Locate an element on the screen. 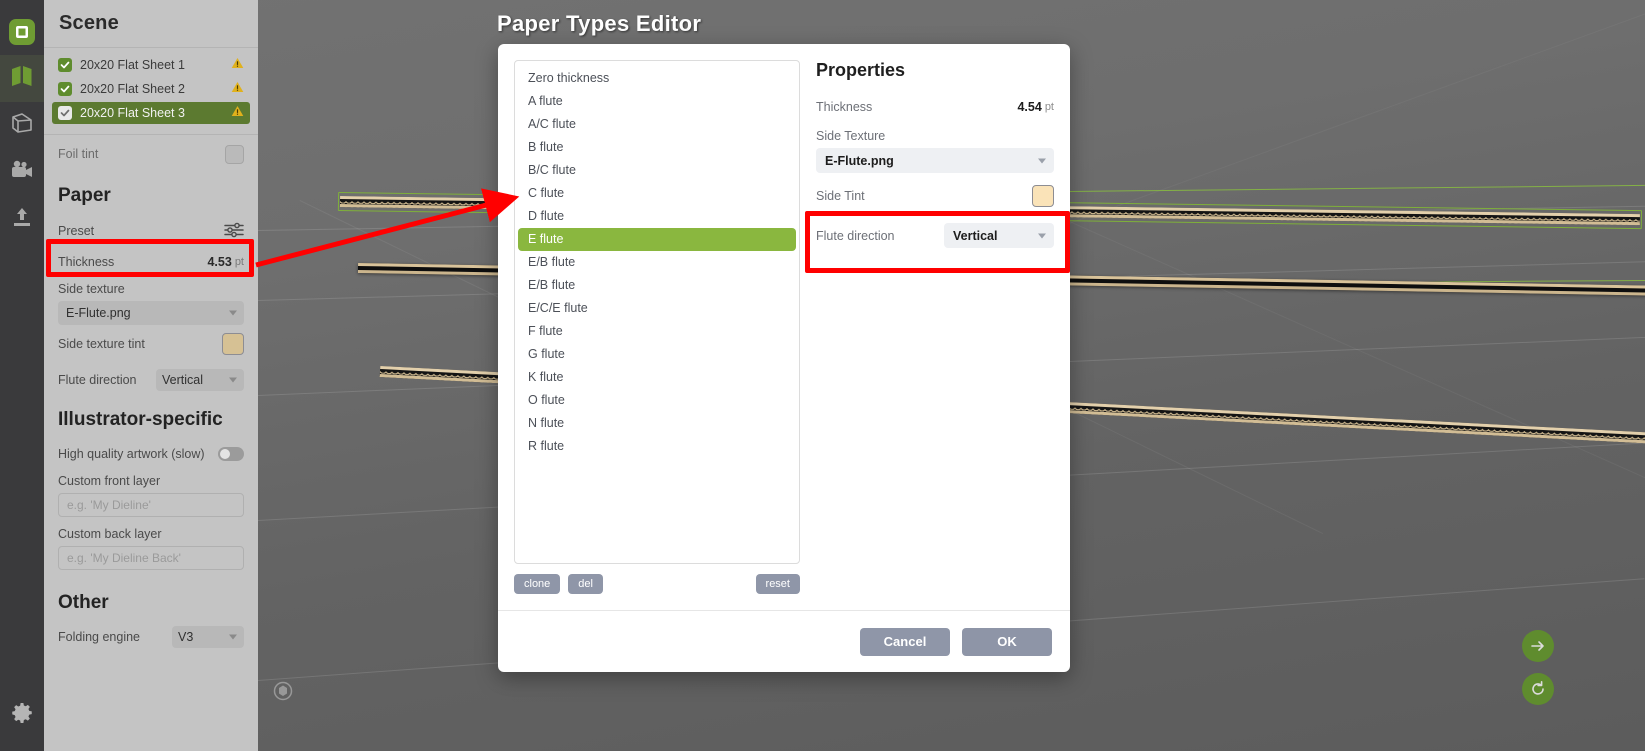 The width and height of the screenshot is (1645, 751). custom-front-input: e.g. 'My Dieline' is located at coordinates (151, 505).